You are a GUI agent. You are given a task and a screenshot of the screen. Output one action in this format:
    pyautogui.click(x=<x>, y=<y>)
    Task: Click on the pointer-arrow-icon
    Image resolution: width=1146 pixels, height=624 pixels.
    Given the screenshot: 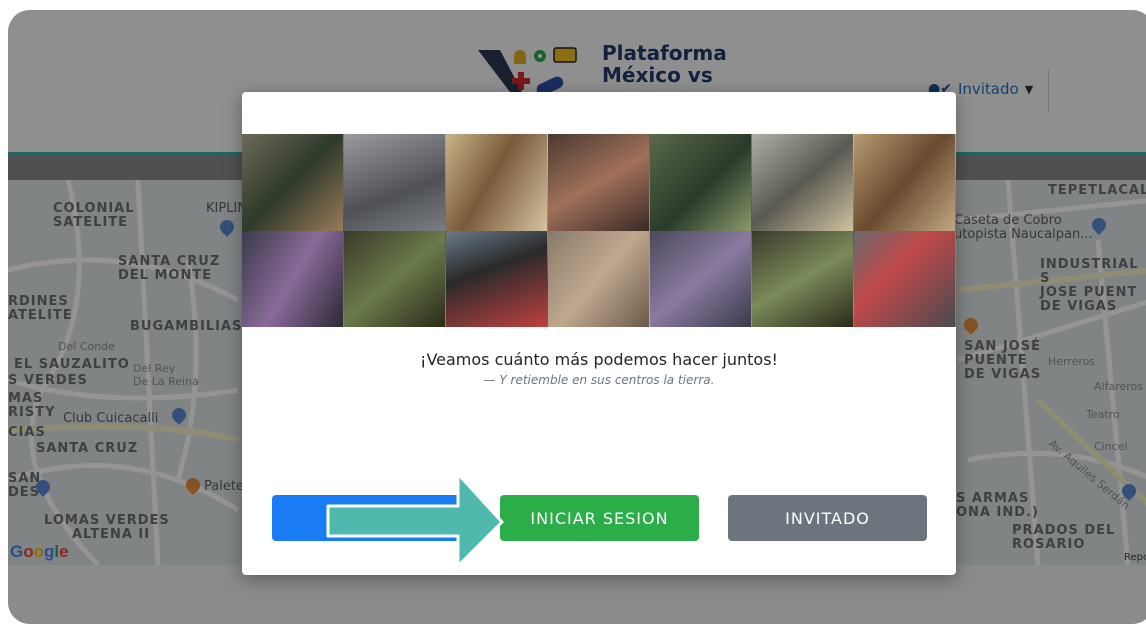 What is the action you would take?
    pyautogui.click(x=415, y=520)
    